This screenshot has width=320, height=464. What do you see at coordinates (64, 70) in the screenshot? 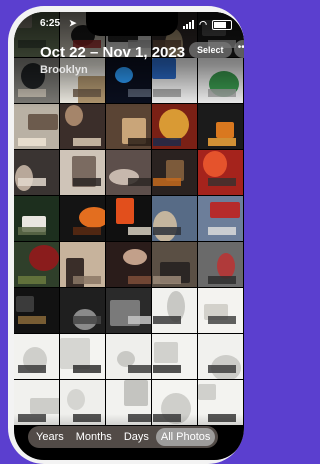
I see `page-subtitle: Brooklyn` at bounding box center [64, 70].